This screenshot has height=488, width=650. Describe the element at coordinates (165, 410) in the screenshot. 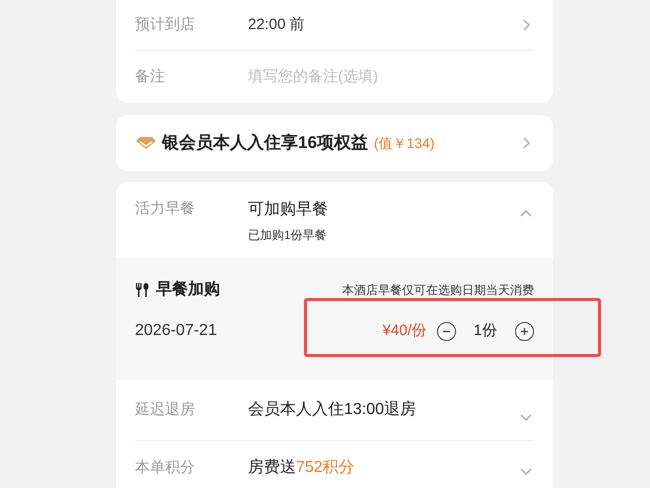

I see `field-label: 延迟退房` at that location.